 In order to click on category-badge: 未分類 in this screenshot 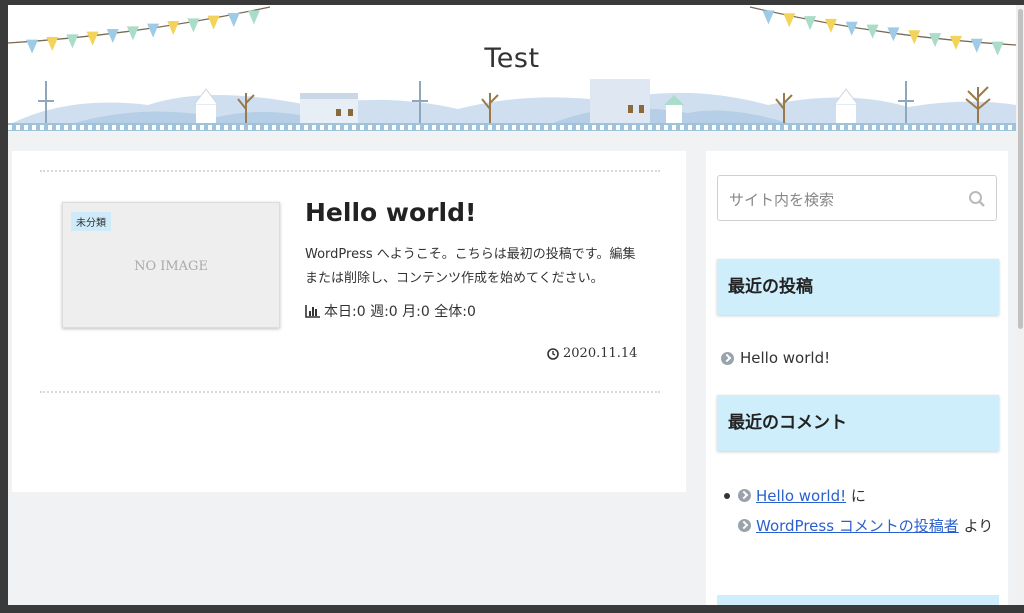, I will do `click(91, 221)`.